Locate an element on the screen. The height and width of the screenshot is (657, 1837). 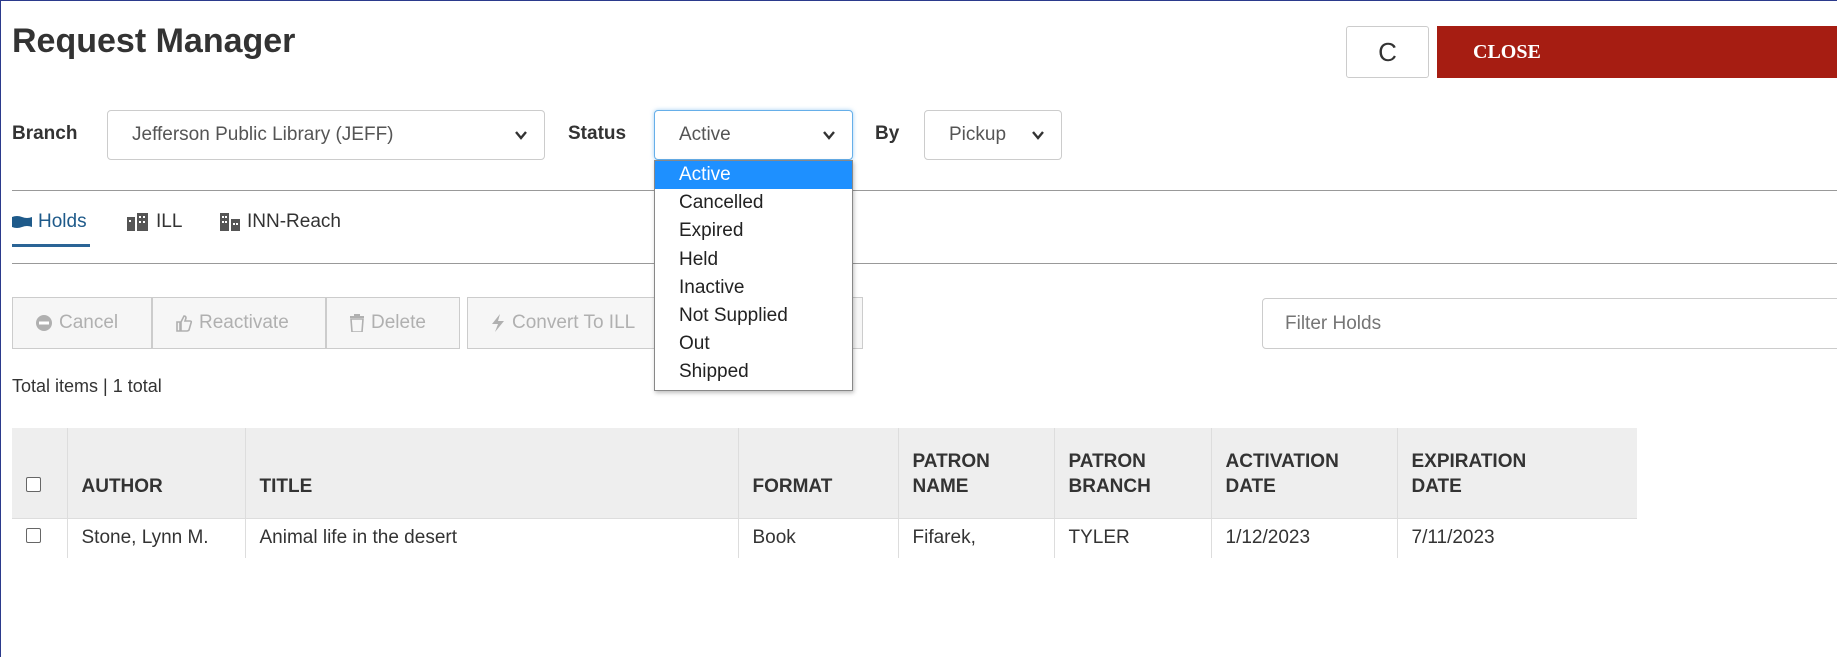
flag-icon is located at coordinates (22, 222).